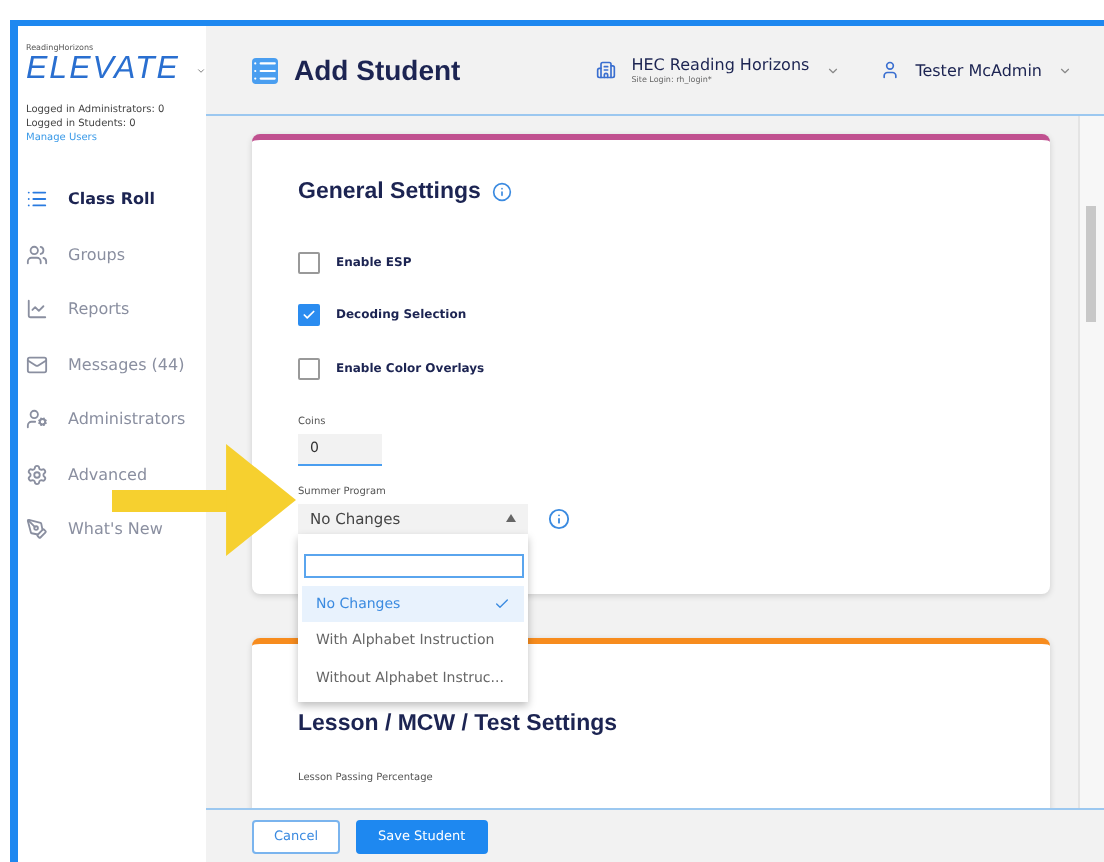 The width and height of the screenshot is (1104, 862). Describe the element at coordinates (978, 70) in the screenshot. I see `user-name: Tester McAdmin` at that location.